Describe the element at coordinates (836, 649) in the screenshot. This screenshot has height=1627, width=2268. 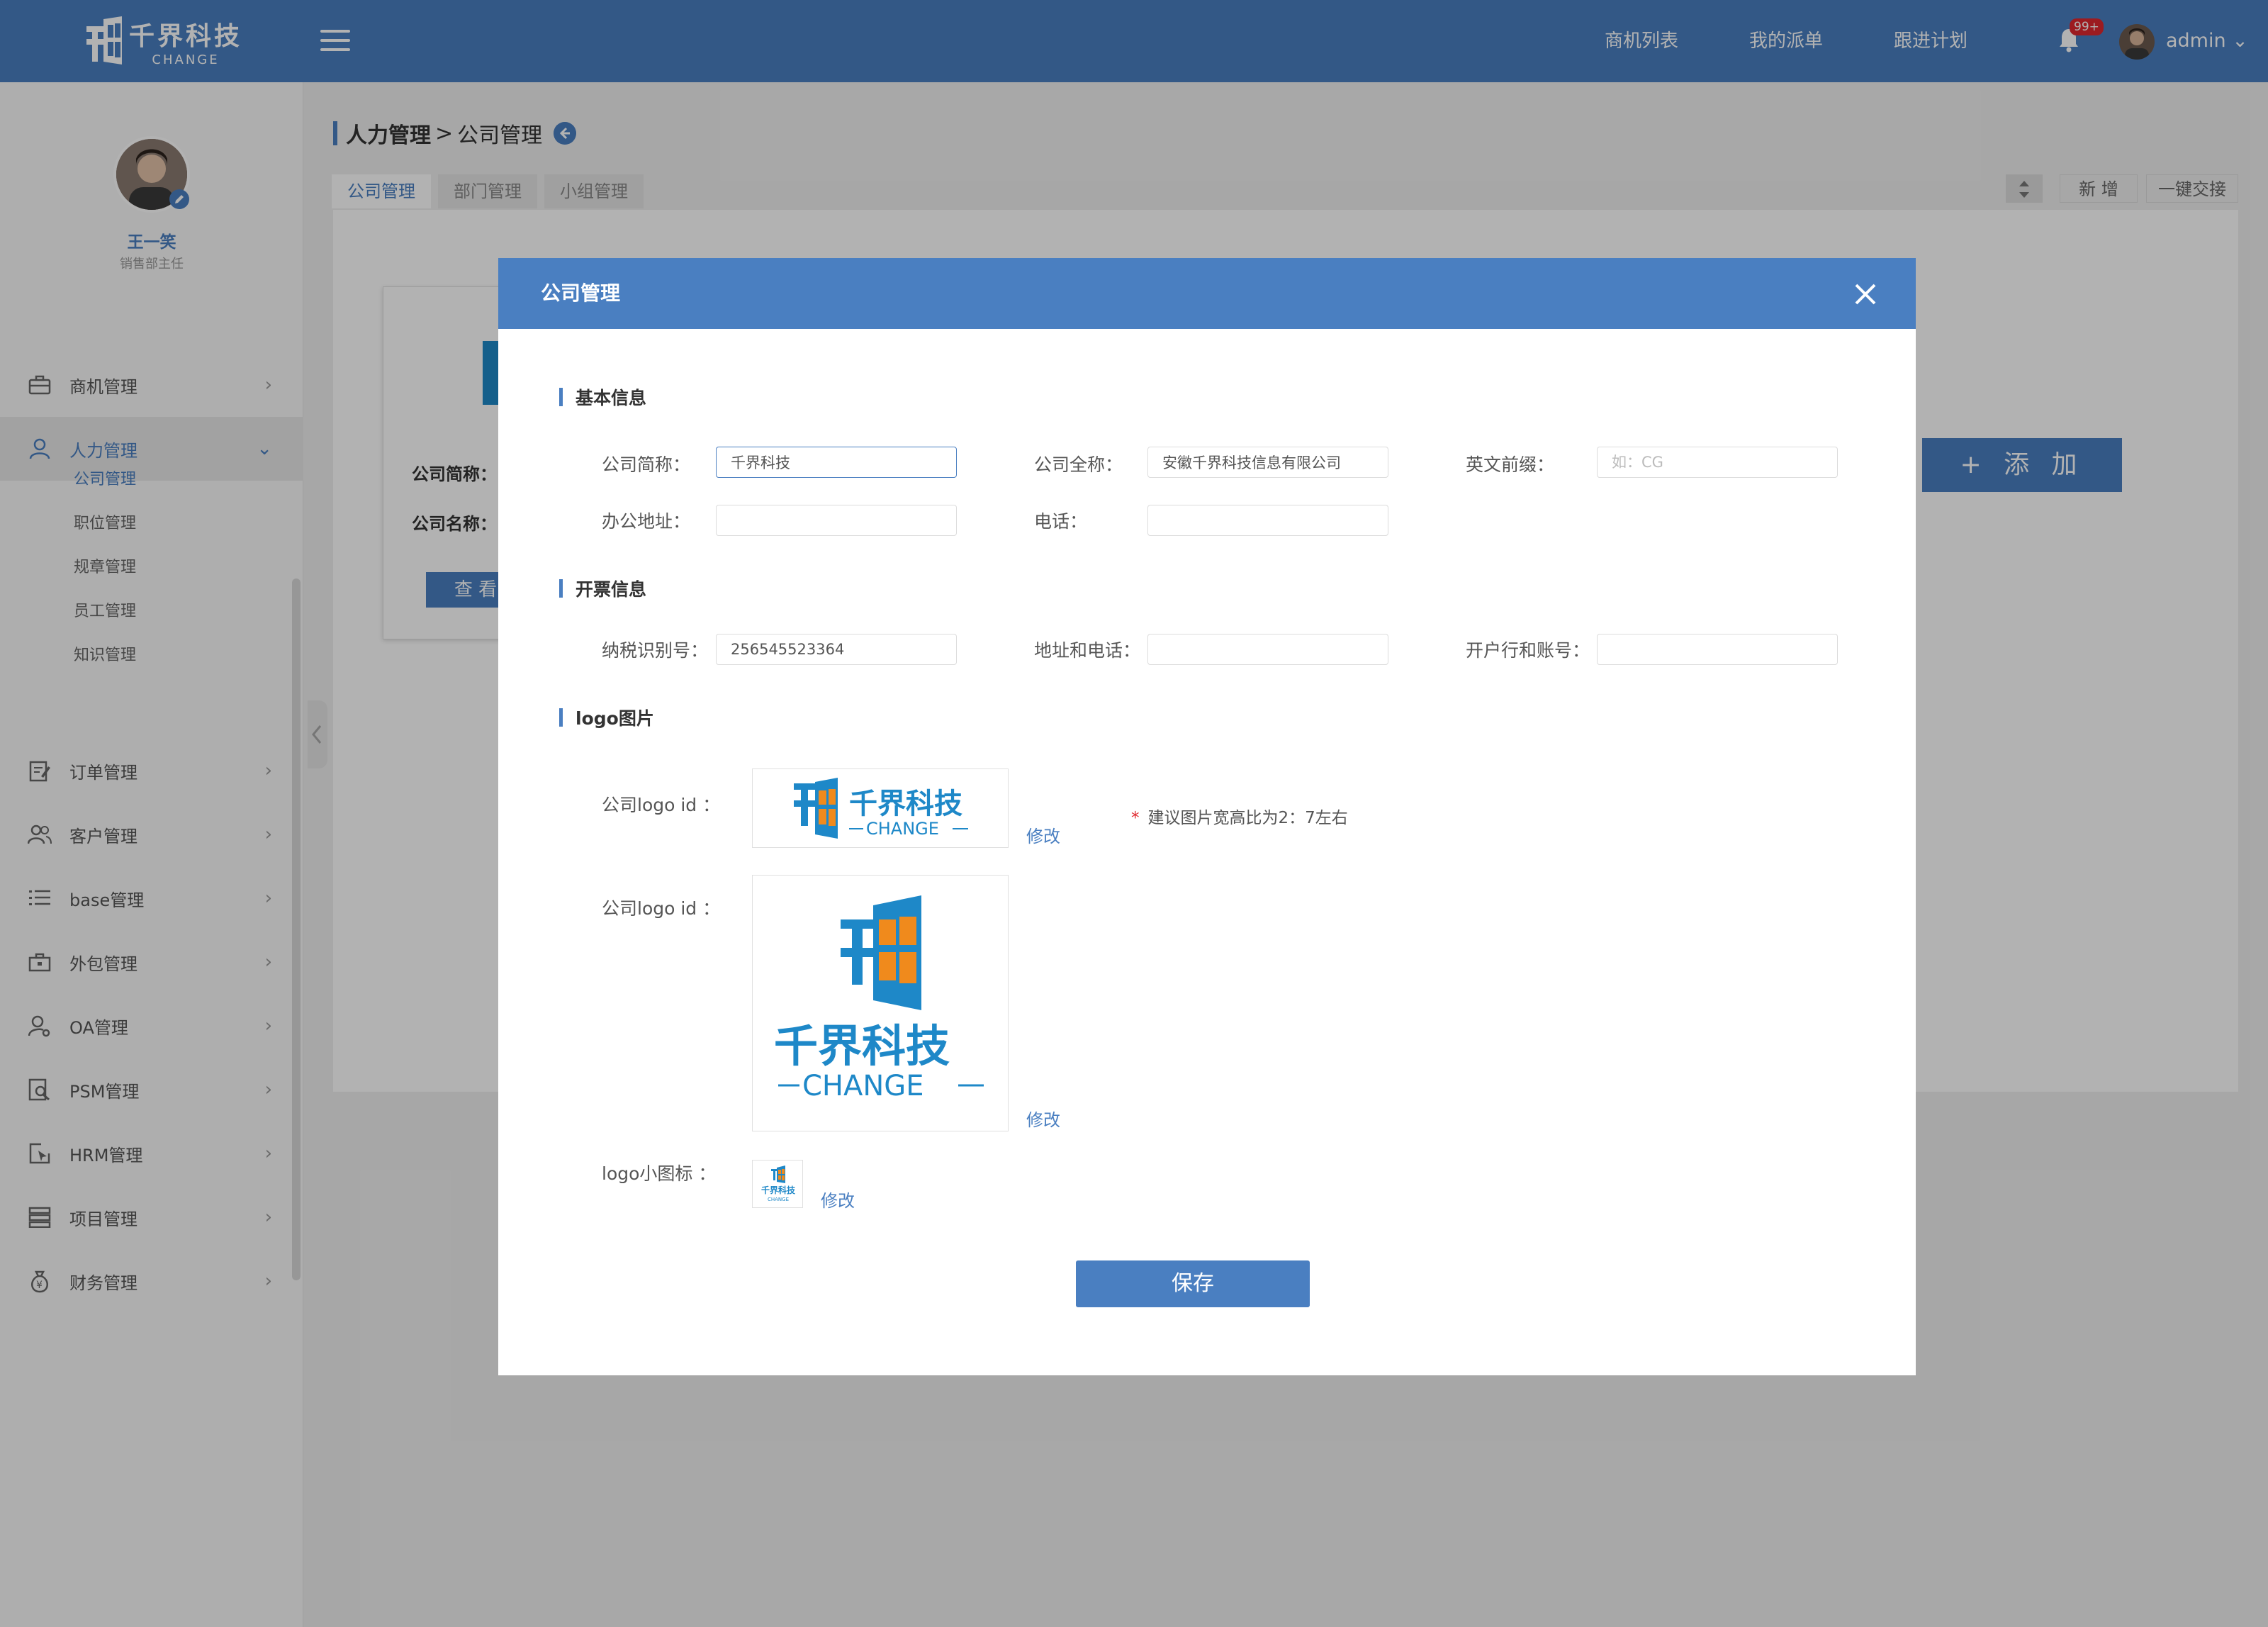
I see `tax-id-input` at that location.